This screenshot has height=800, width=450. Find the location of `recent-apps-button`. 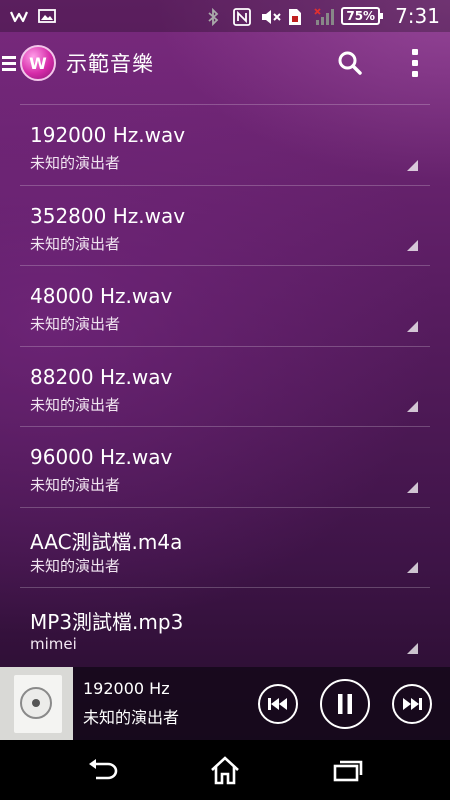

recent-apps-button is located at coordinates (348, 770).